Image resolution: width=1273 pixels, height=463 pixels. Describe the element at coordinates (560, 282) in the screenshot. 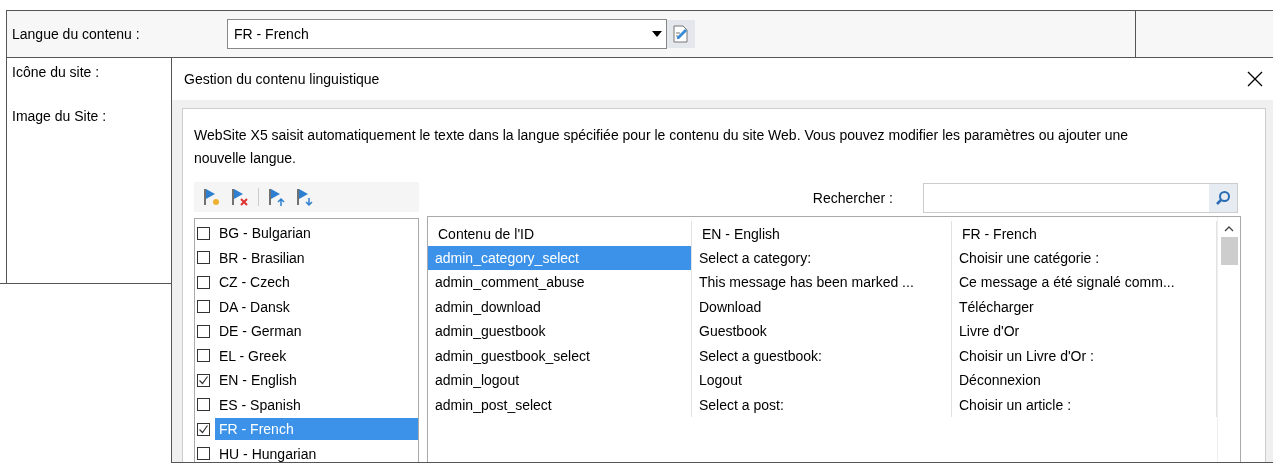

I see `table-cell: admin_comment_abuse` at that location.